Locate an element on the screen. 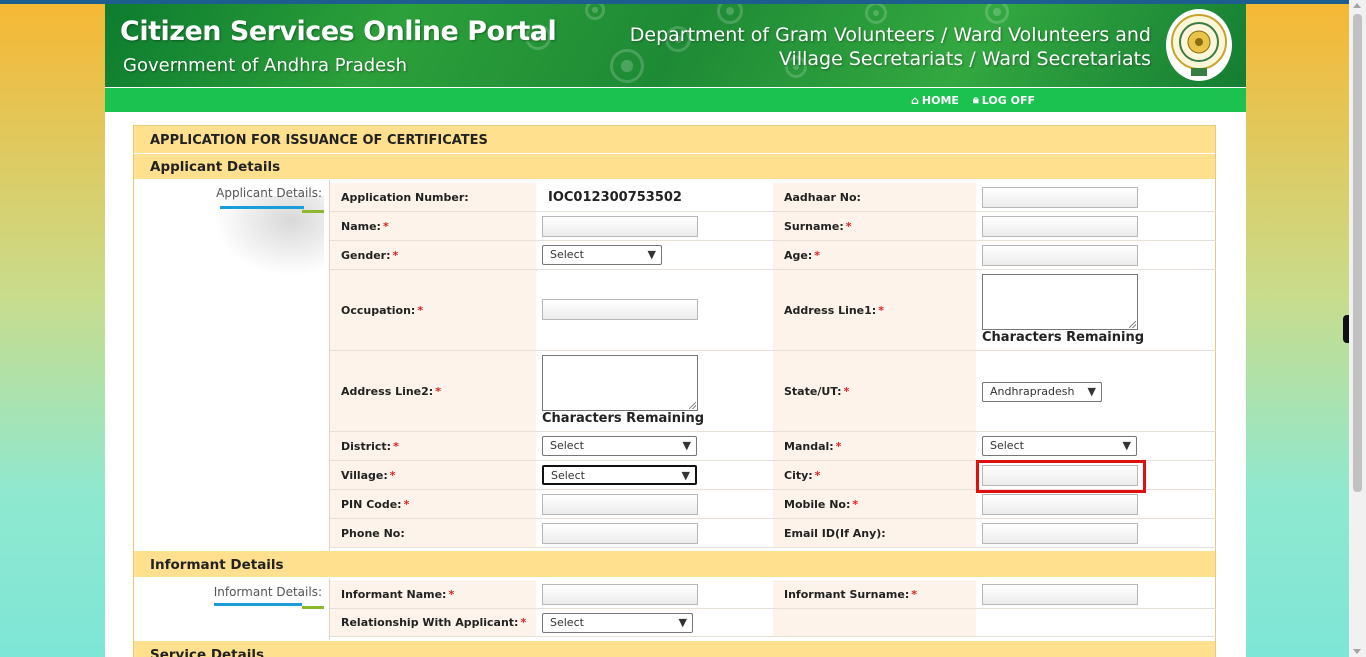 This screenshot has height=657, width=1366. logoff-link: 🔒︎ LOG OFF is located at coordinates (1004, 100).